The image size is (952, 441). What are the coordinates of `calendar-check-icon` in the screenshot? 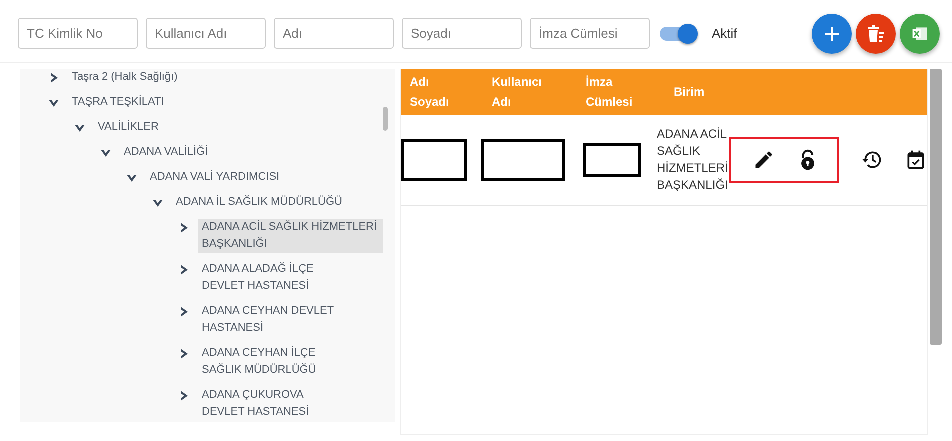 It's located at (916, 160).